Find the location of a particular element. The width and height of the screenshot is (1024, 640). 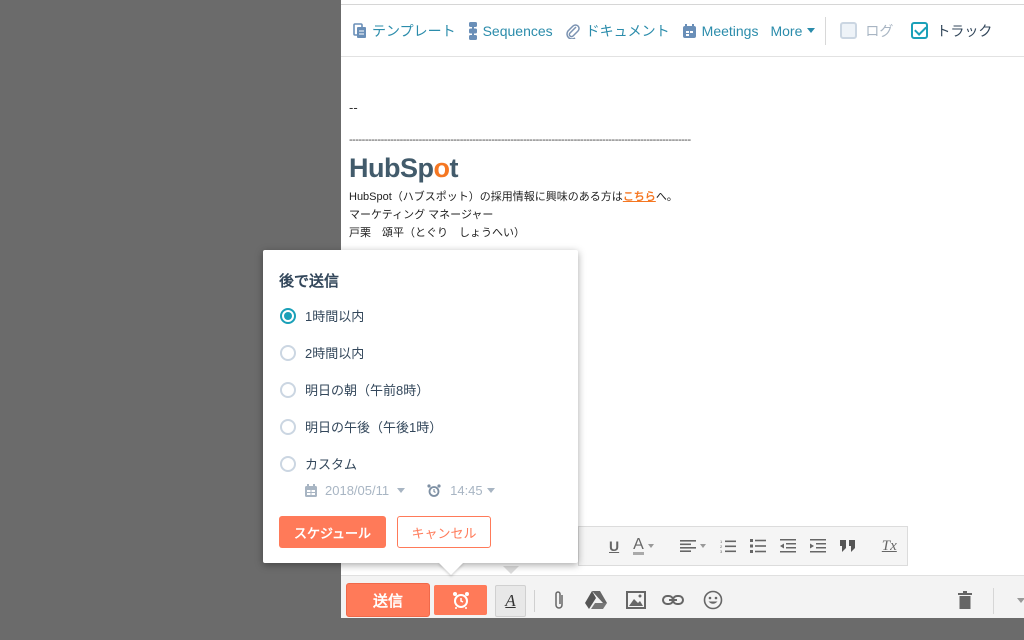

underline-button: U is located at coordinates (614, 546).